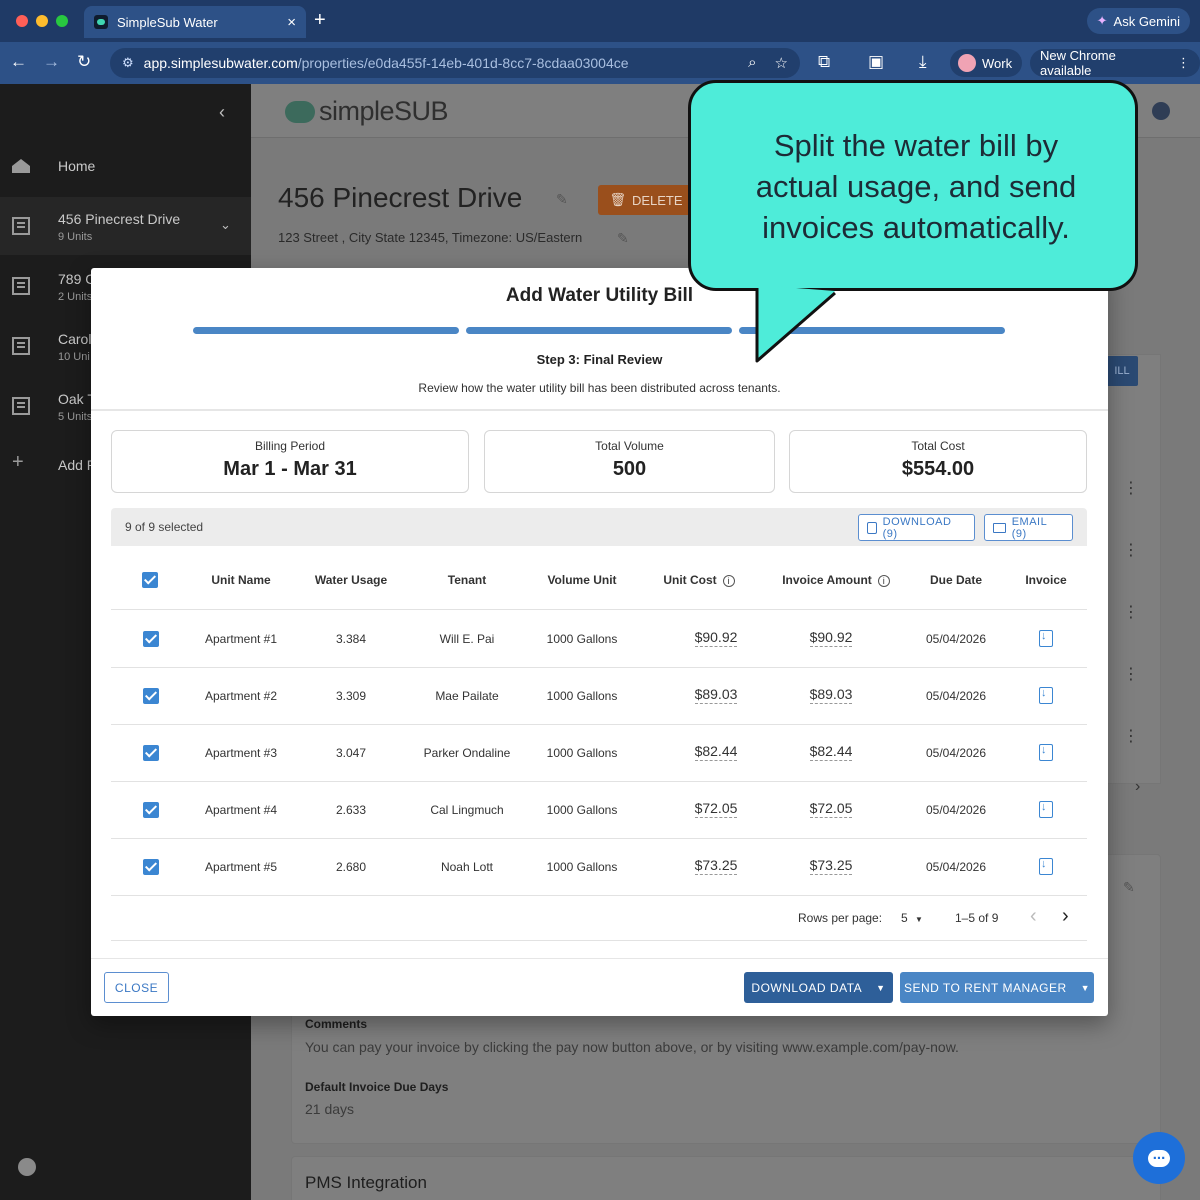 This screenshot has height=1200, width=1200. I want to click on edit-title-icon: ✎, so click(562, 199).